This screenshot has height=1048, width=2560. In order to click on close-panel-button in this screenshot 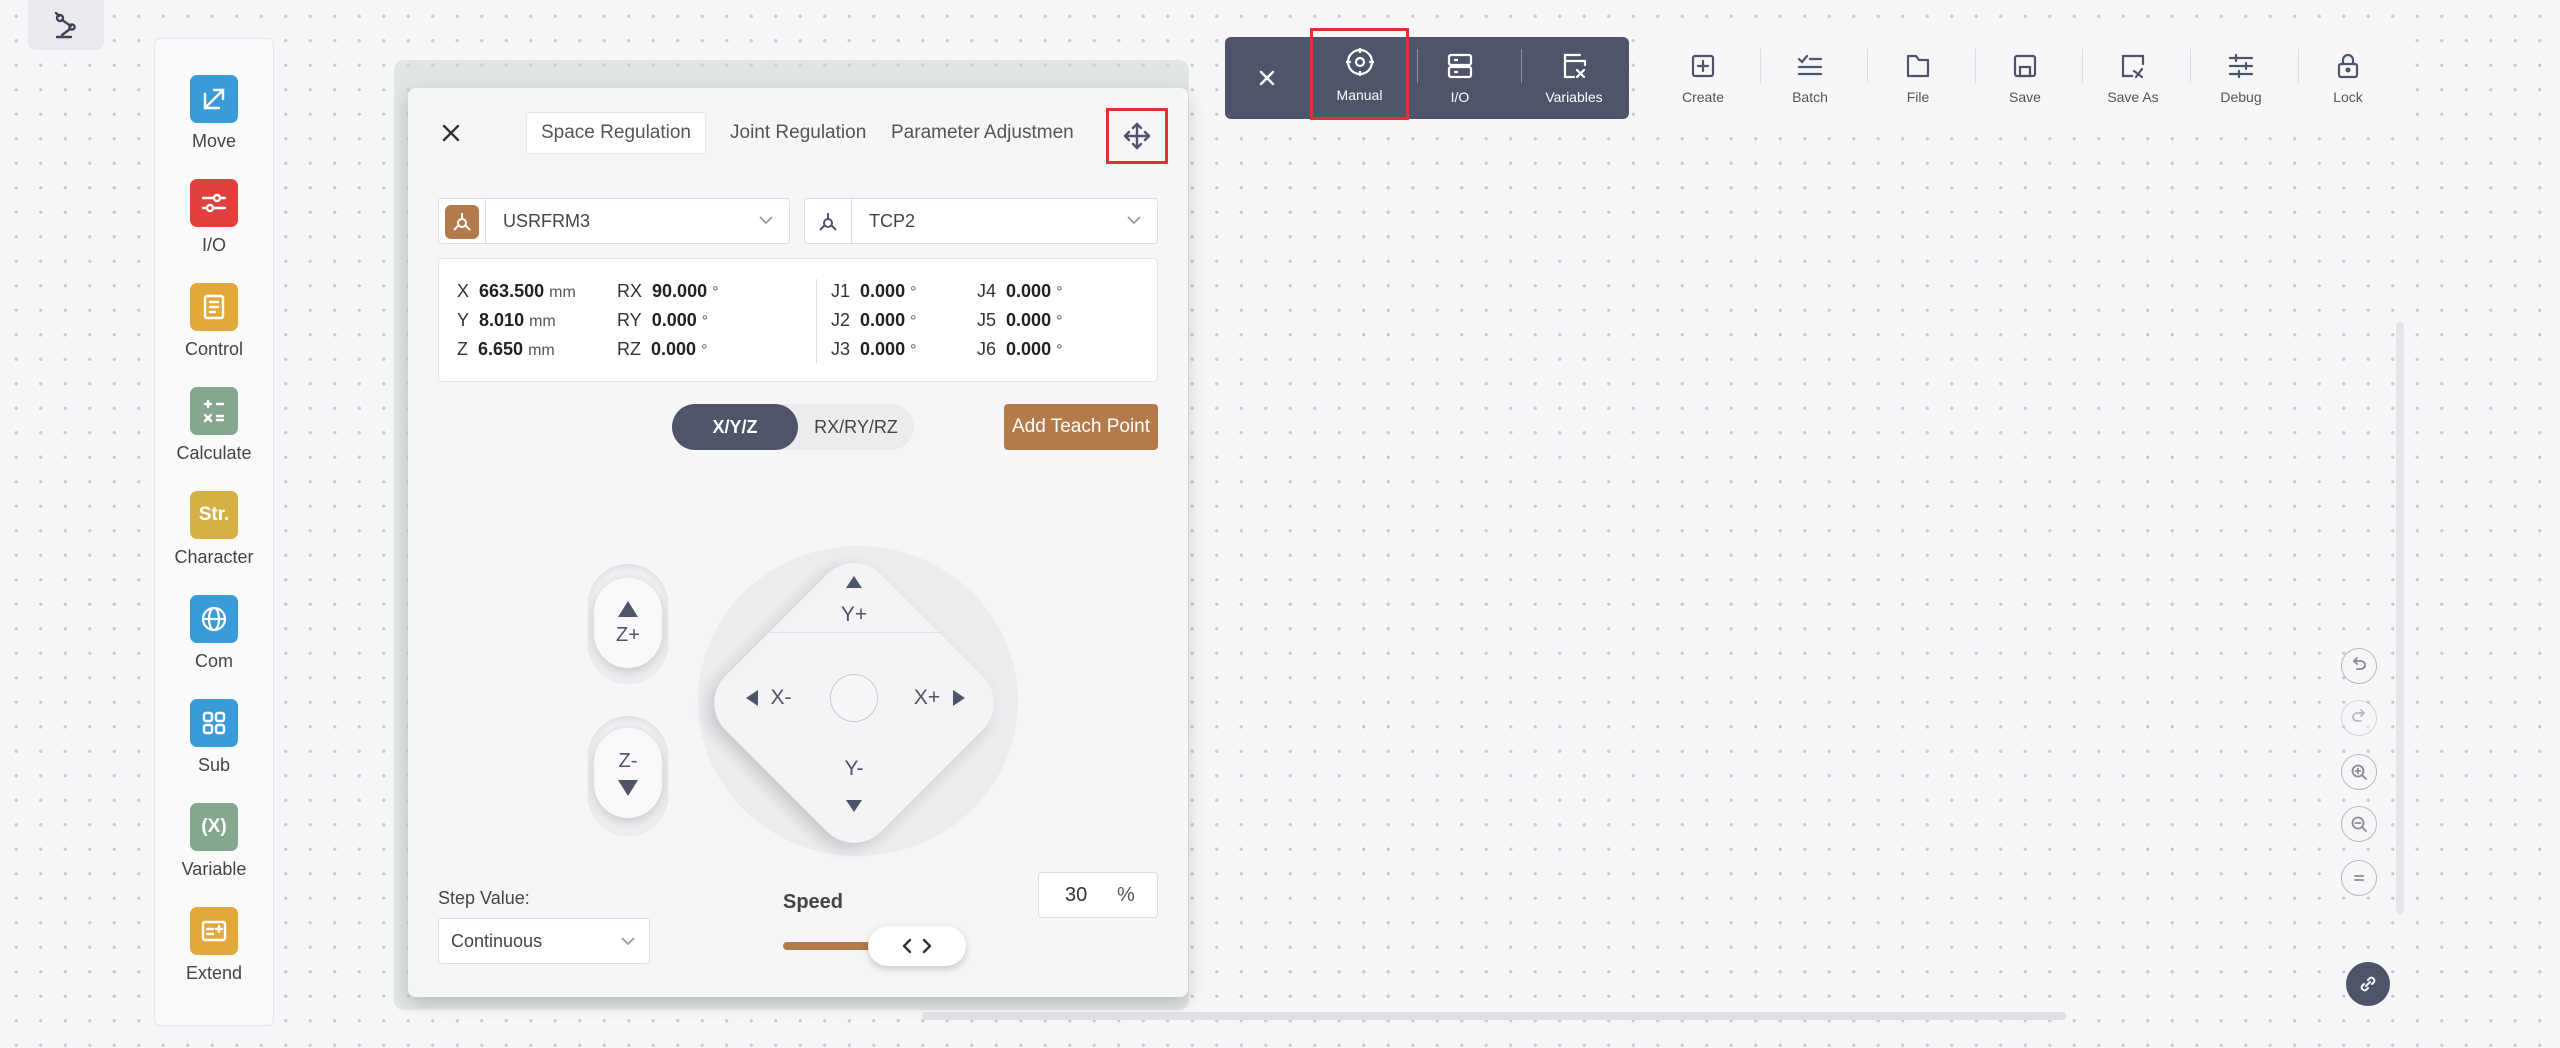, I will do `click(451, 133)`.